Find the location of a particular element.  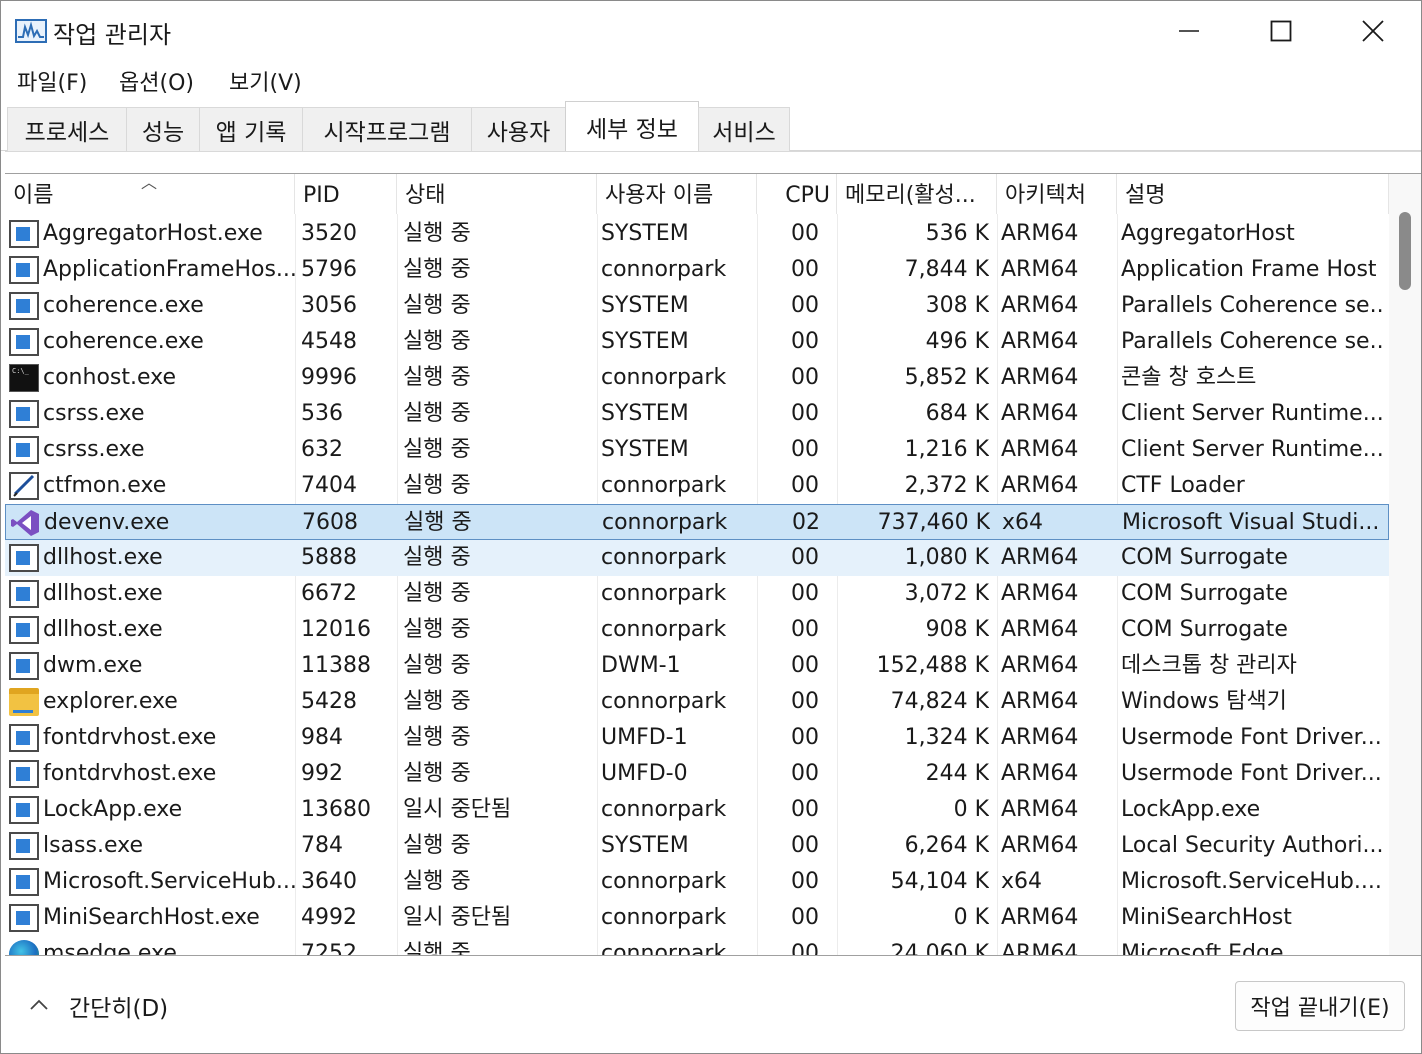

vertical-scrollbar is located at coordinates (1405, 565).